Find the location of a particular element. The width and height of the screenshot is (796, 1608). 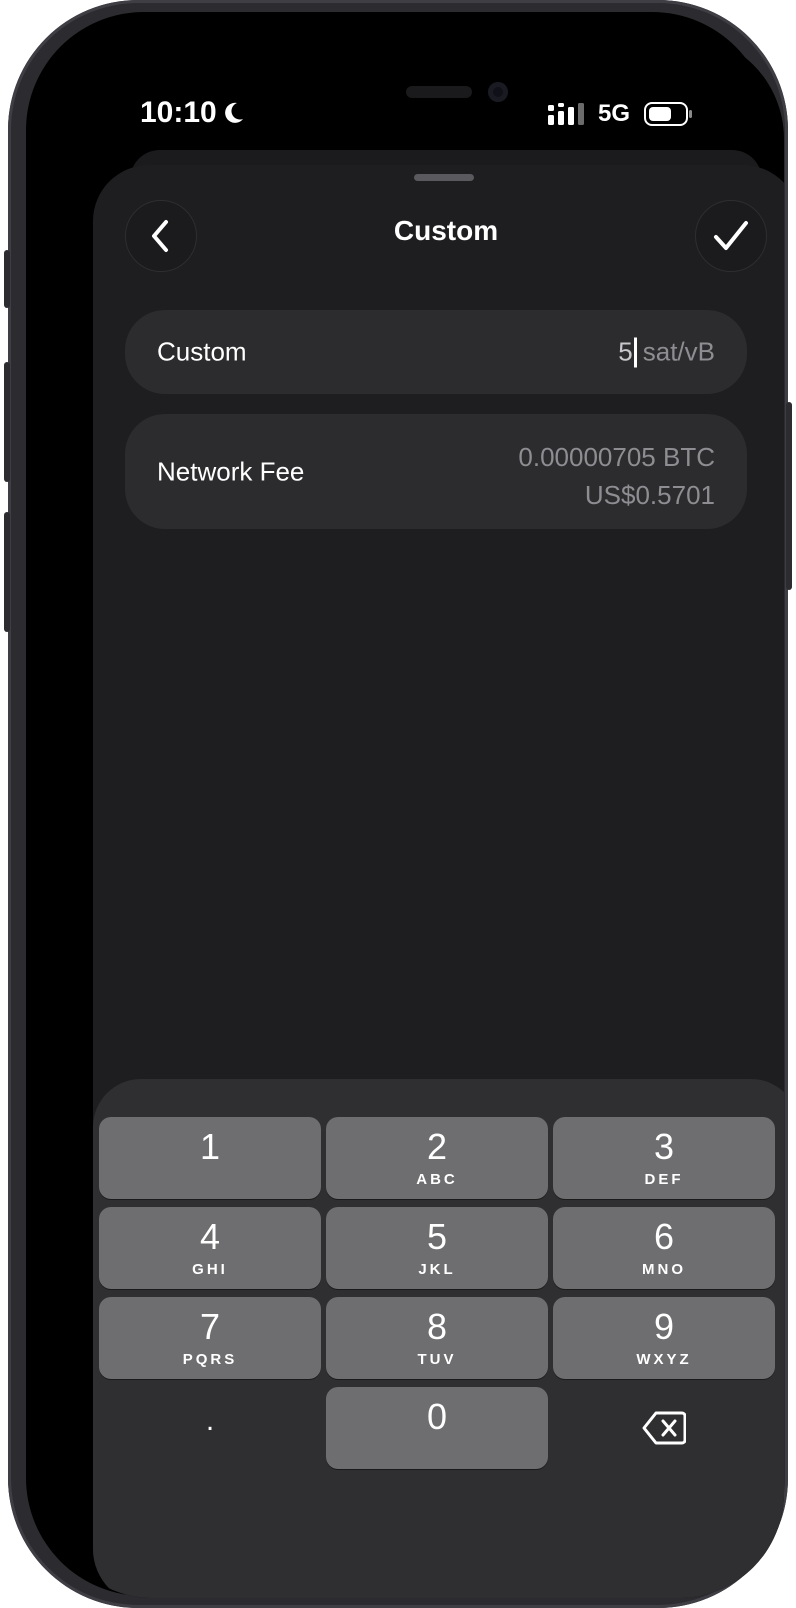

key-5: 5 JKL is located at coordinates (437, 1248).